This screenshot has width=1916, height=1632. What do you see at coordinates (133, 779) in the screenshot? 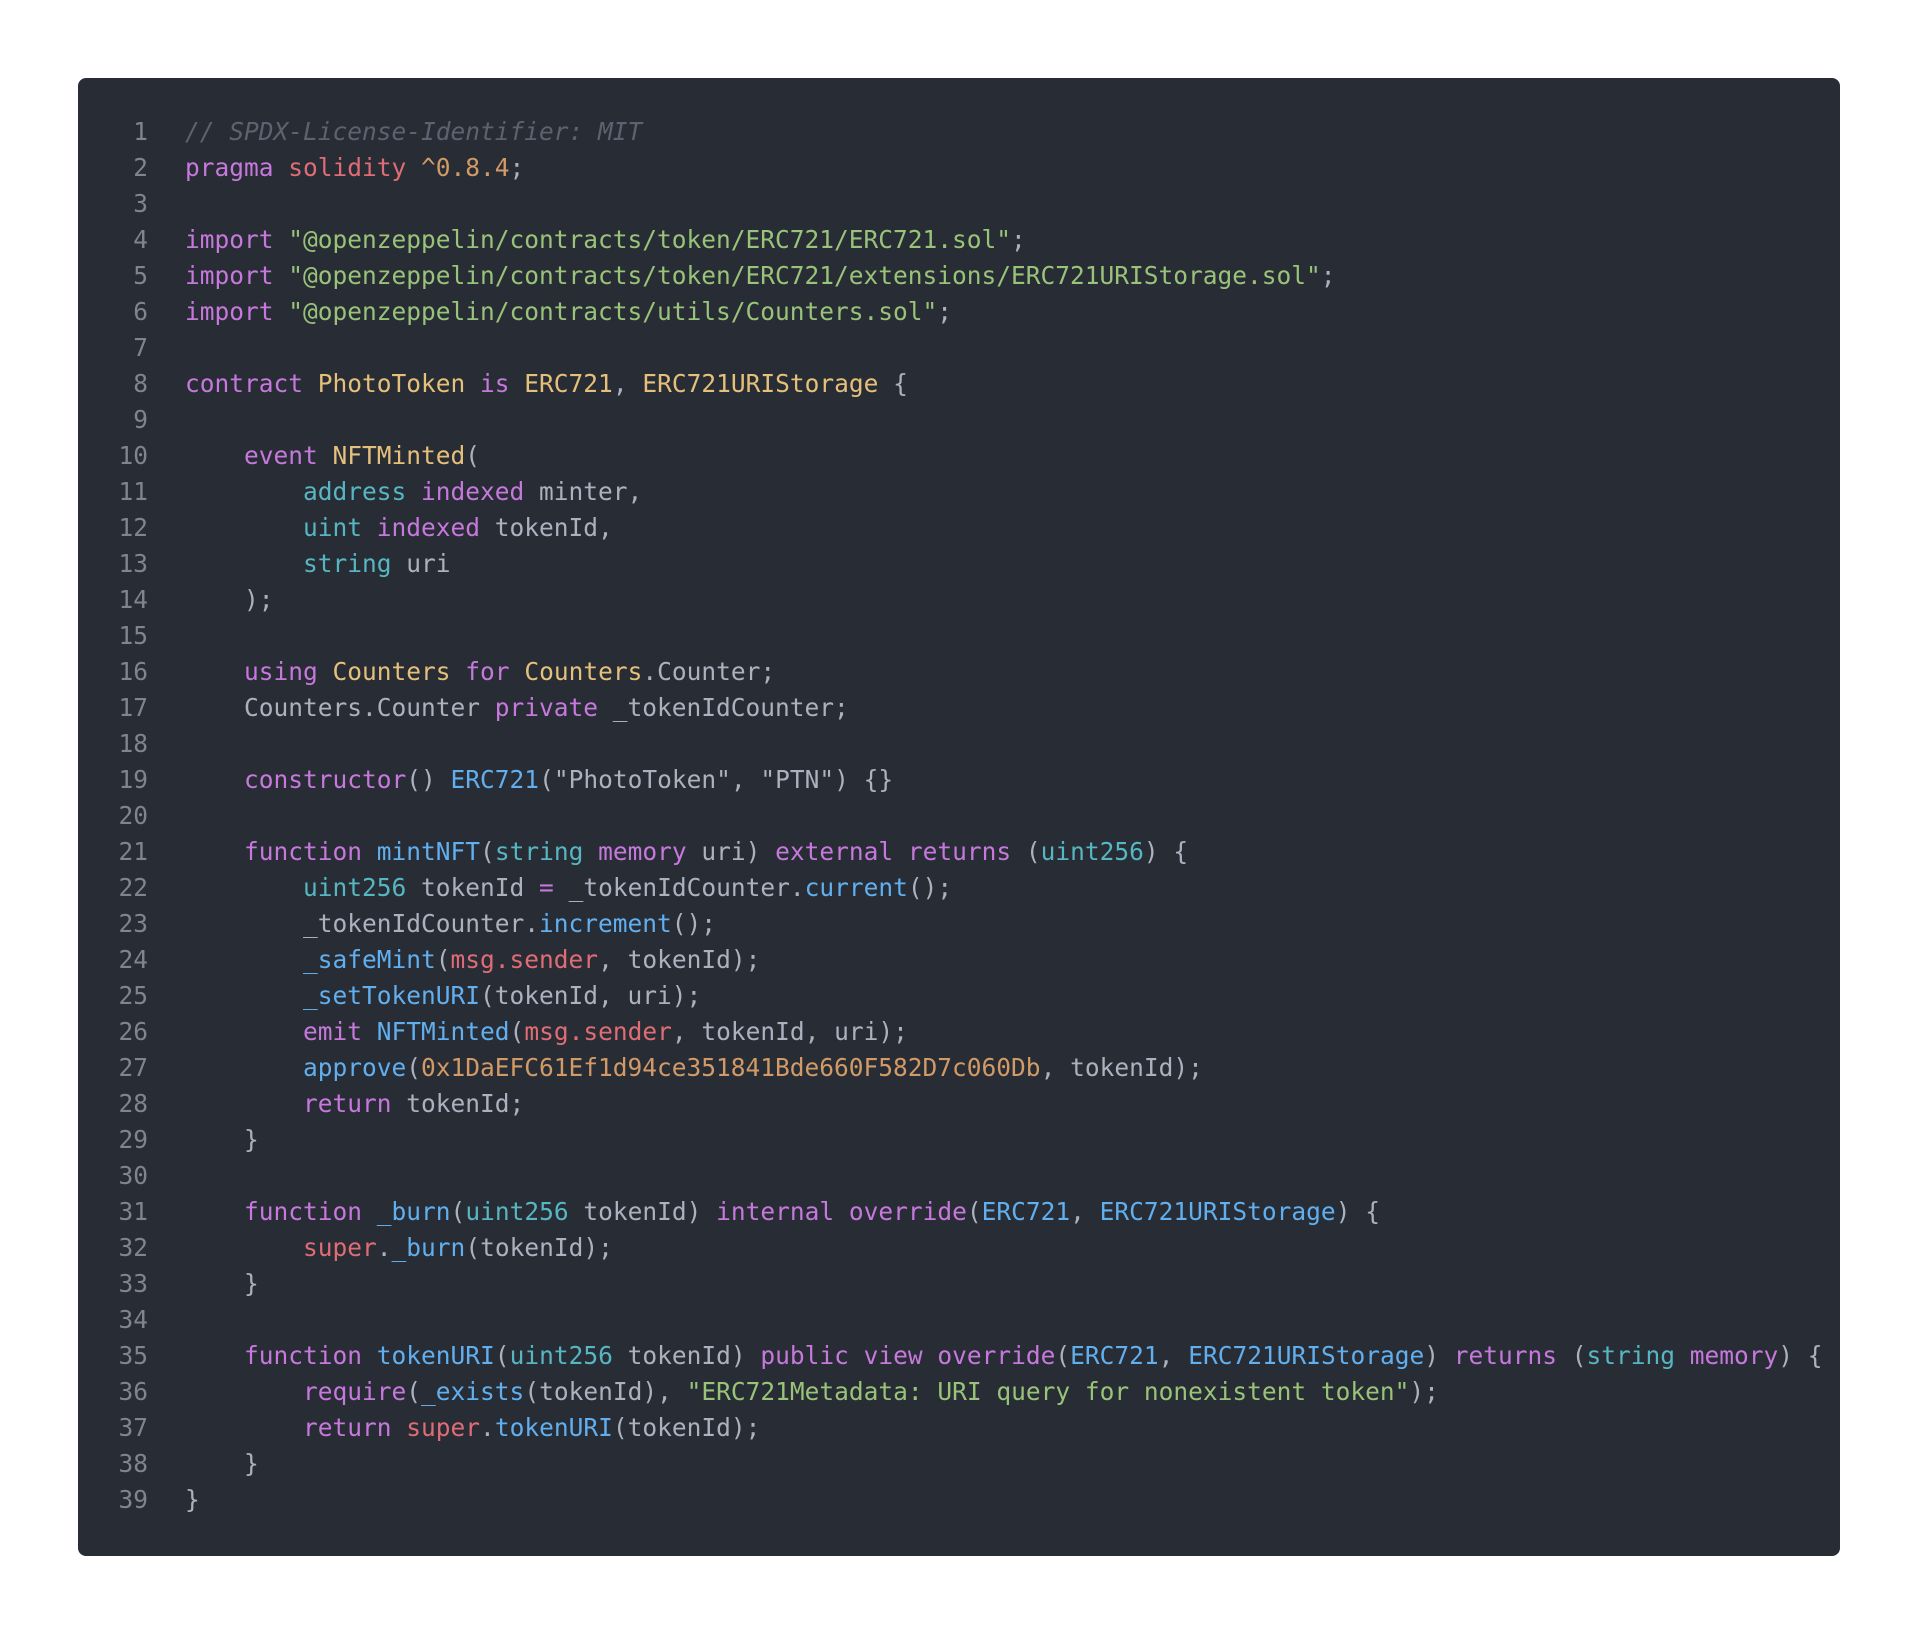
I see `line-number: 19` at bounding box center [133, 779].